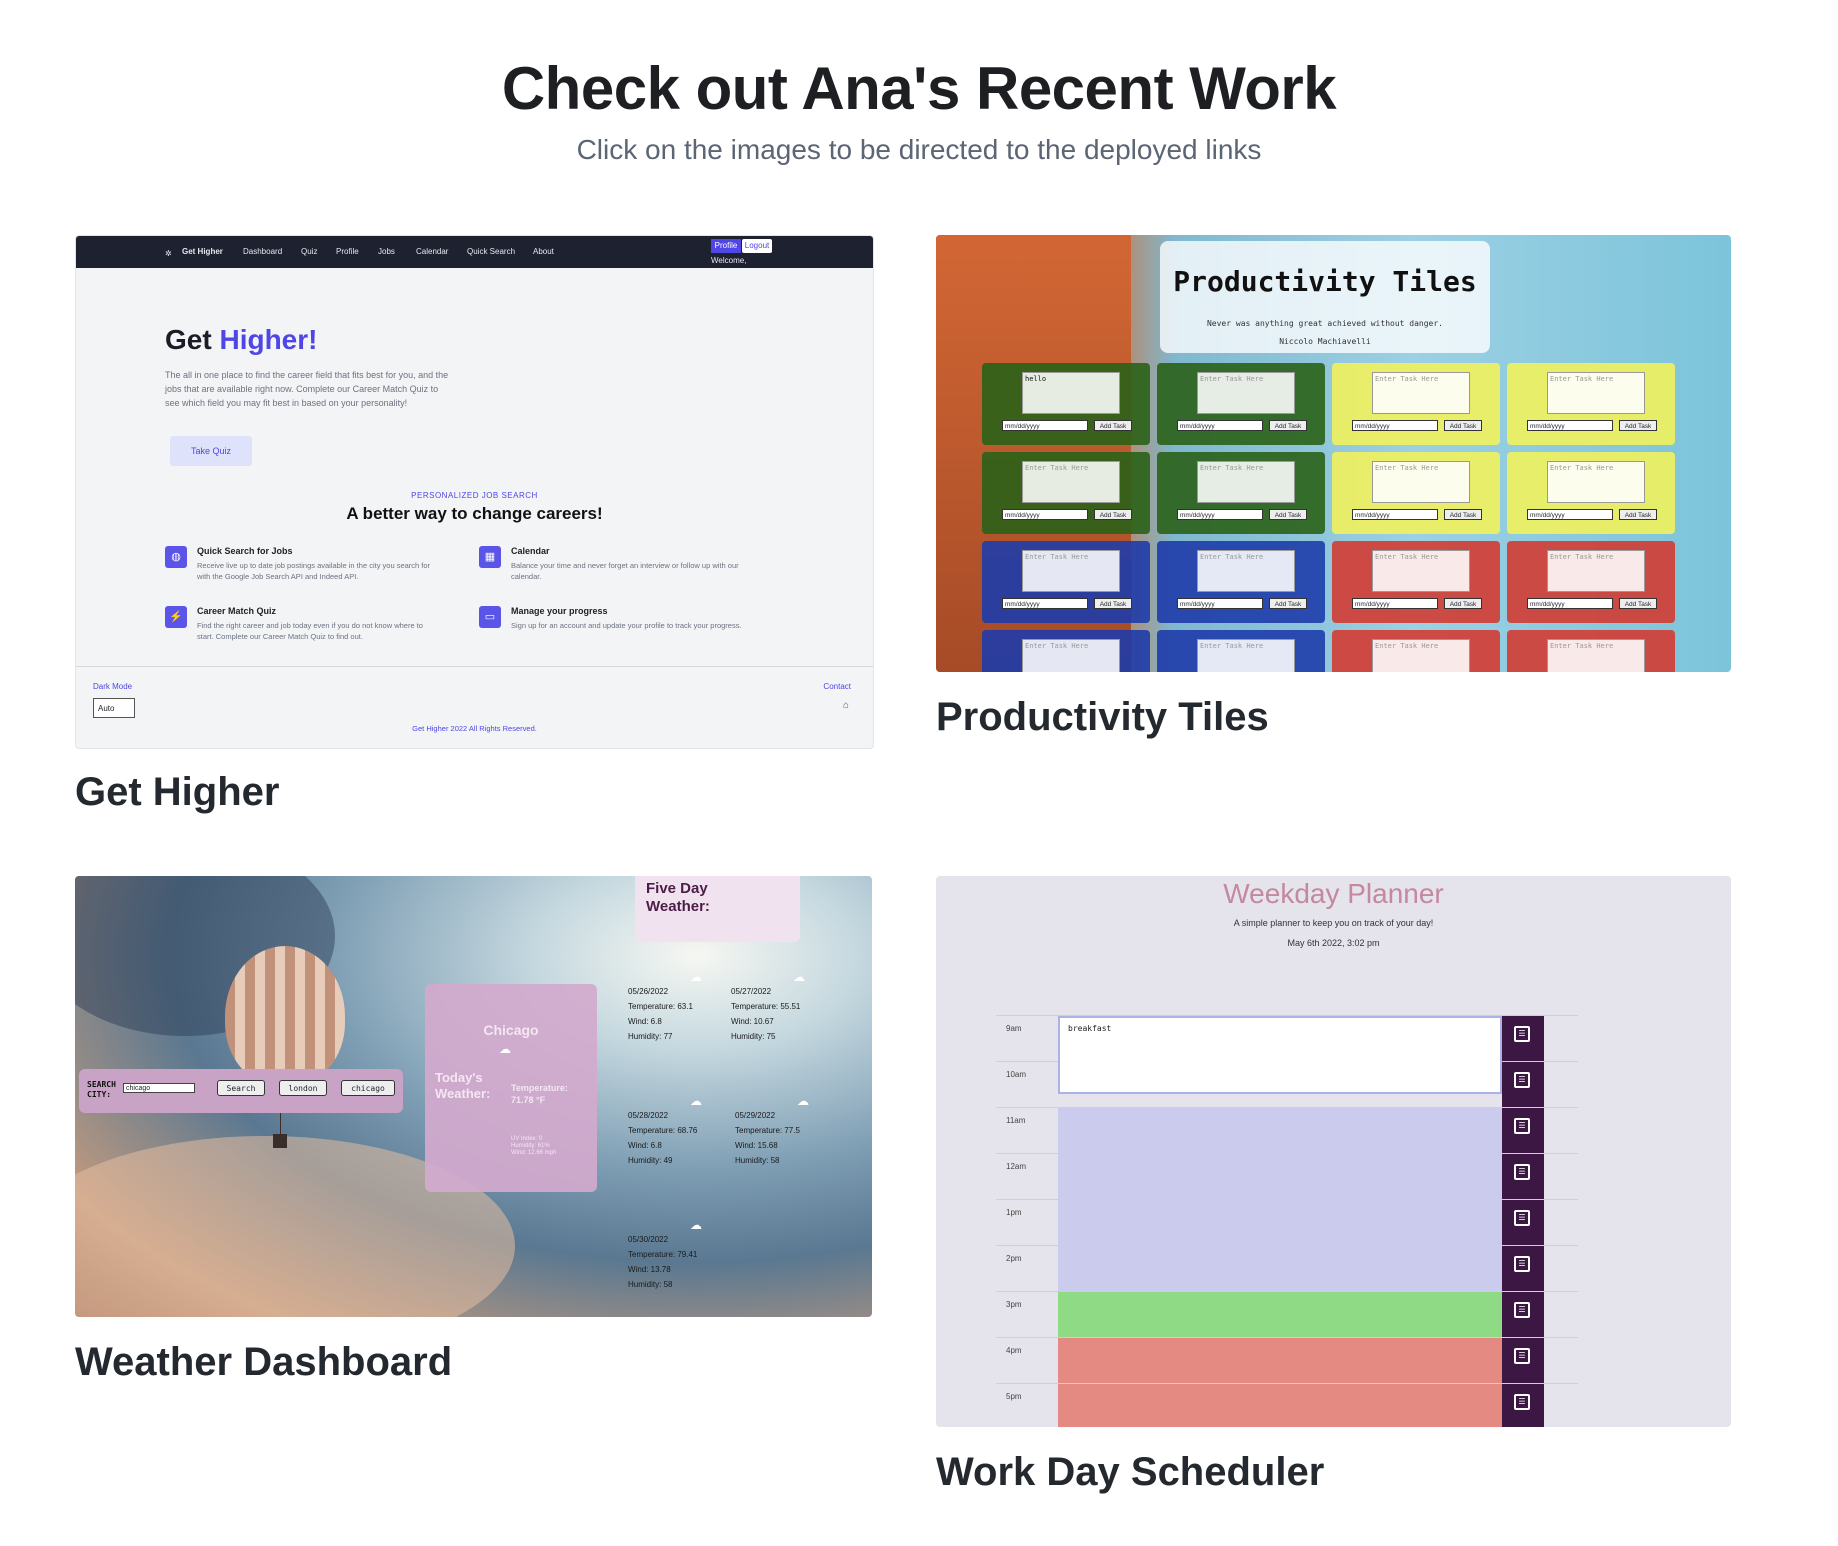 The image size is (1838, 1546). What do you see at coordinates (1287, 1054) in the screenshot?
I see `ws-timeblock: 9am breakfast ☰` at bounding box center [1287, 1054].